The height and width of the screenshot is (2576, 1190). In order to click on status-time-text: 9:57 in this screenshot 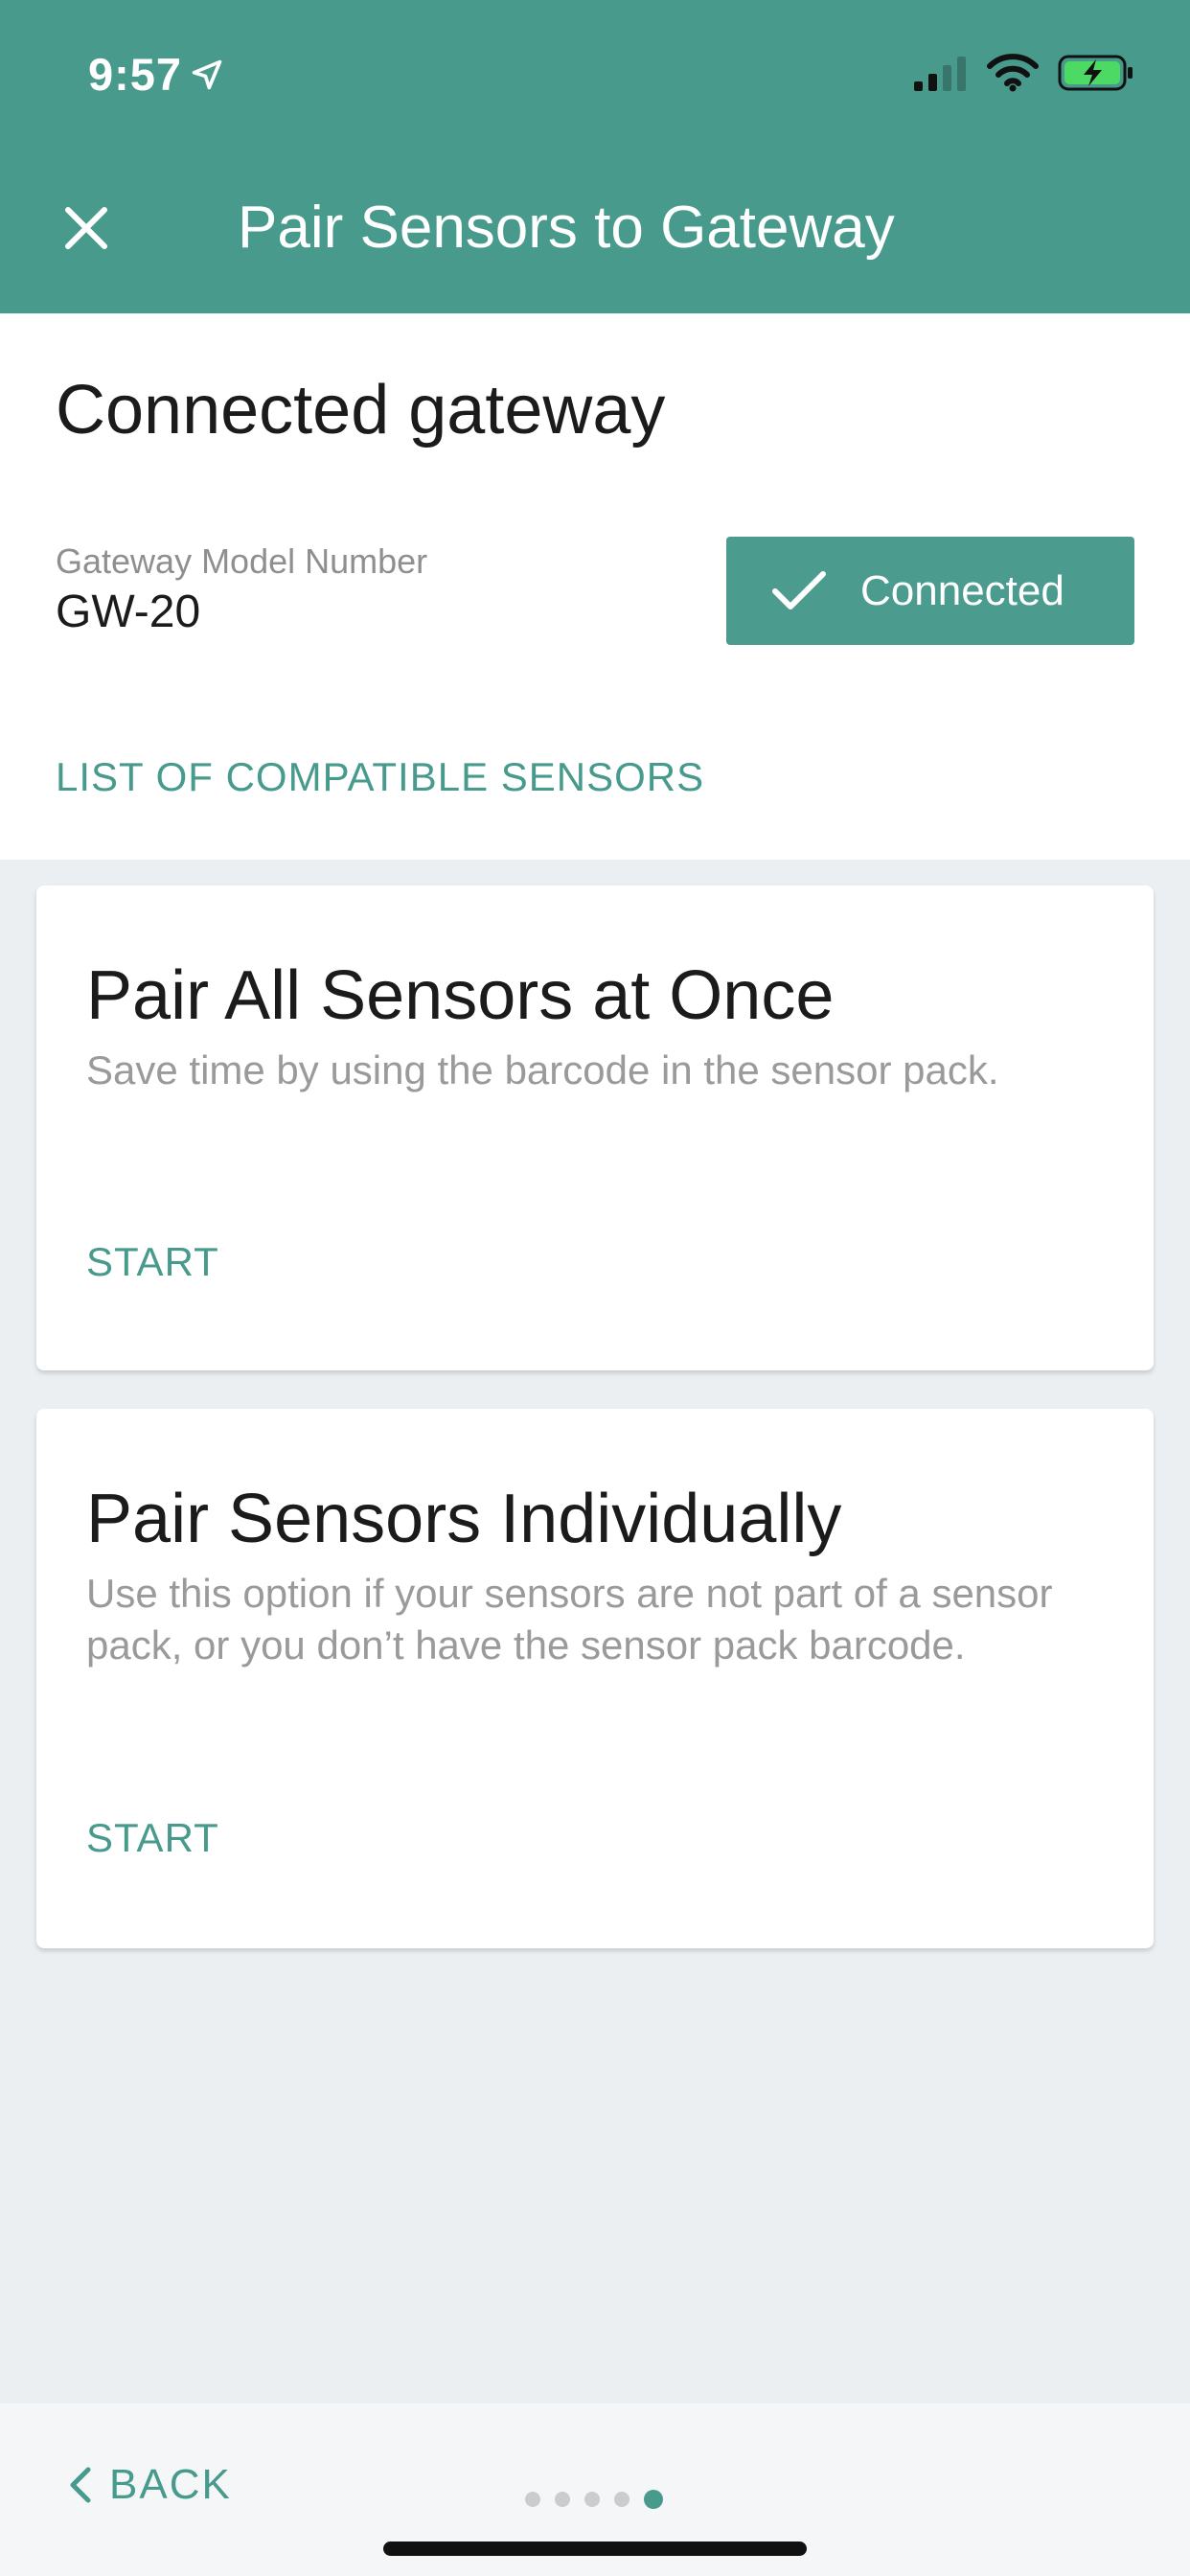, I will do `click(136, 74)`.